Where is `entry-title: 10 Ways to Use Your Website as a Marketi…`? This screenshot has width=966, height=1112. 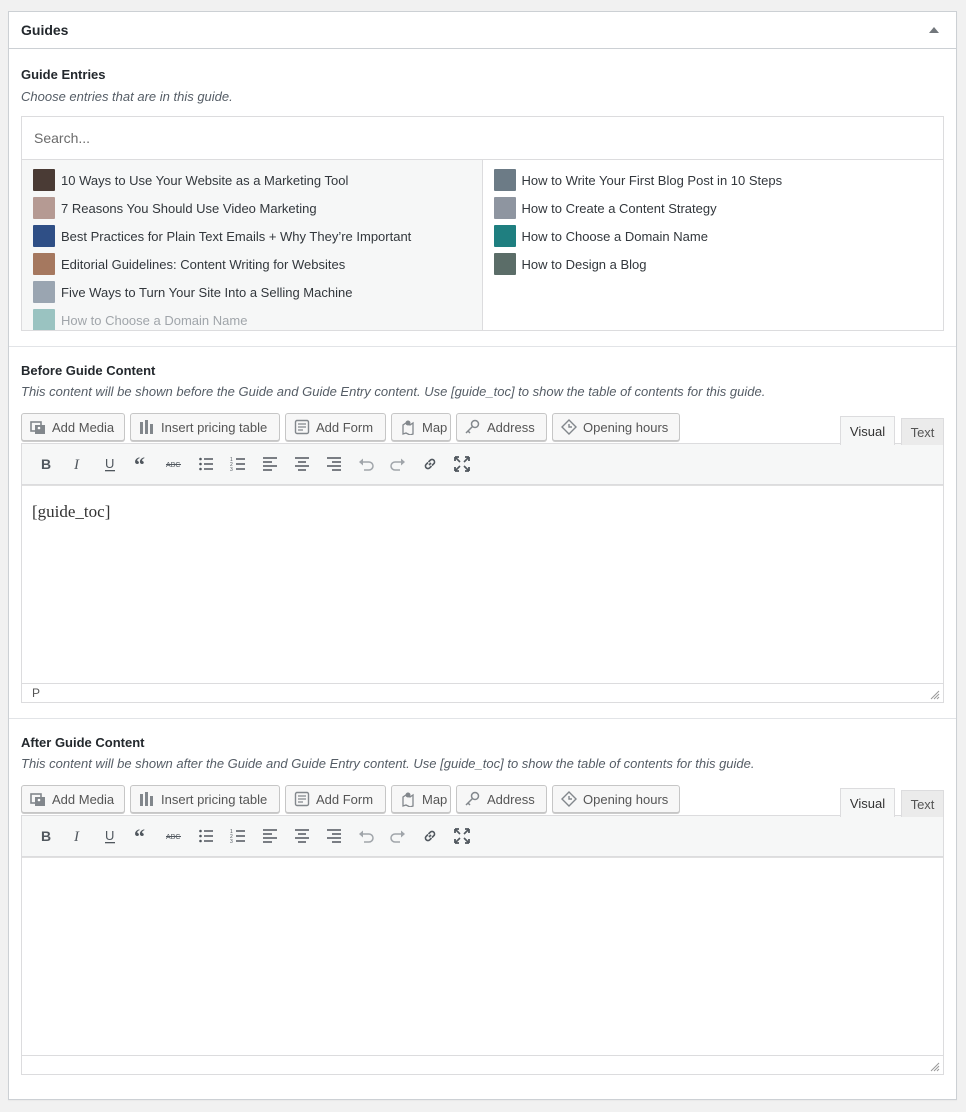 entry-title: 10 Ways to Use Your Website as a Marketi… is located at coordinates (205, 180).